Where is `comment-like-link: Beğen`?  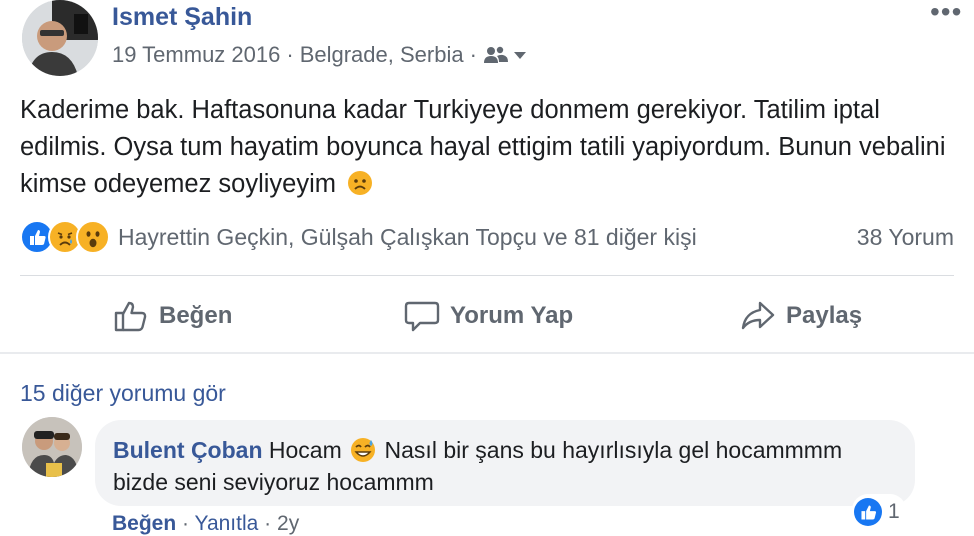 comment-like-link: Beğen is located at coordinates (144, 523).